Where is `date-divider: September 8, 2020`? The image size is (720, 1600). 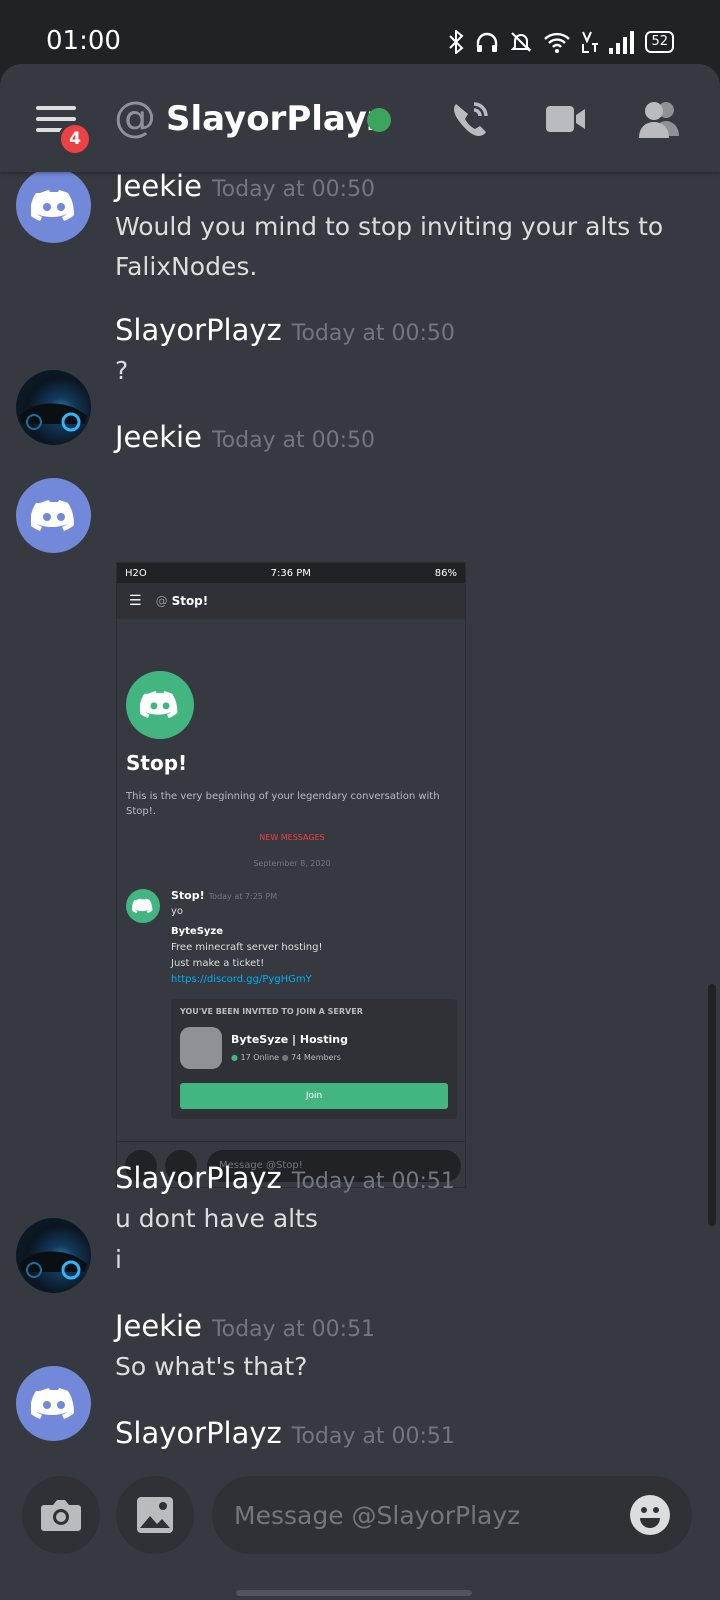 date-divider: September 8, 2020 is located at coordinates (292, 863).